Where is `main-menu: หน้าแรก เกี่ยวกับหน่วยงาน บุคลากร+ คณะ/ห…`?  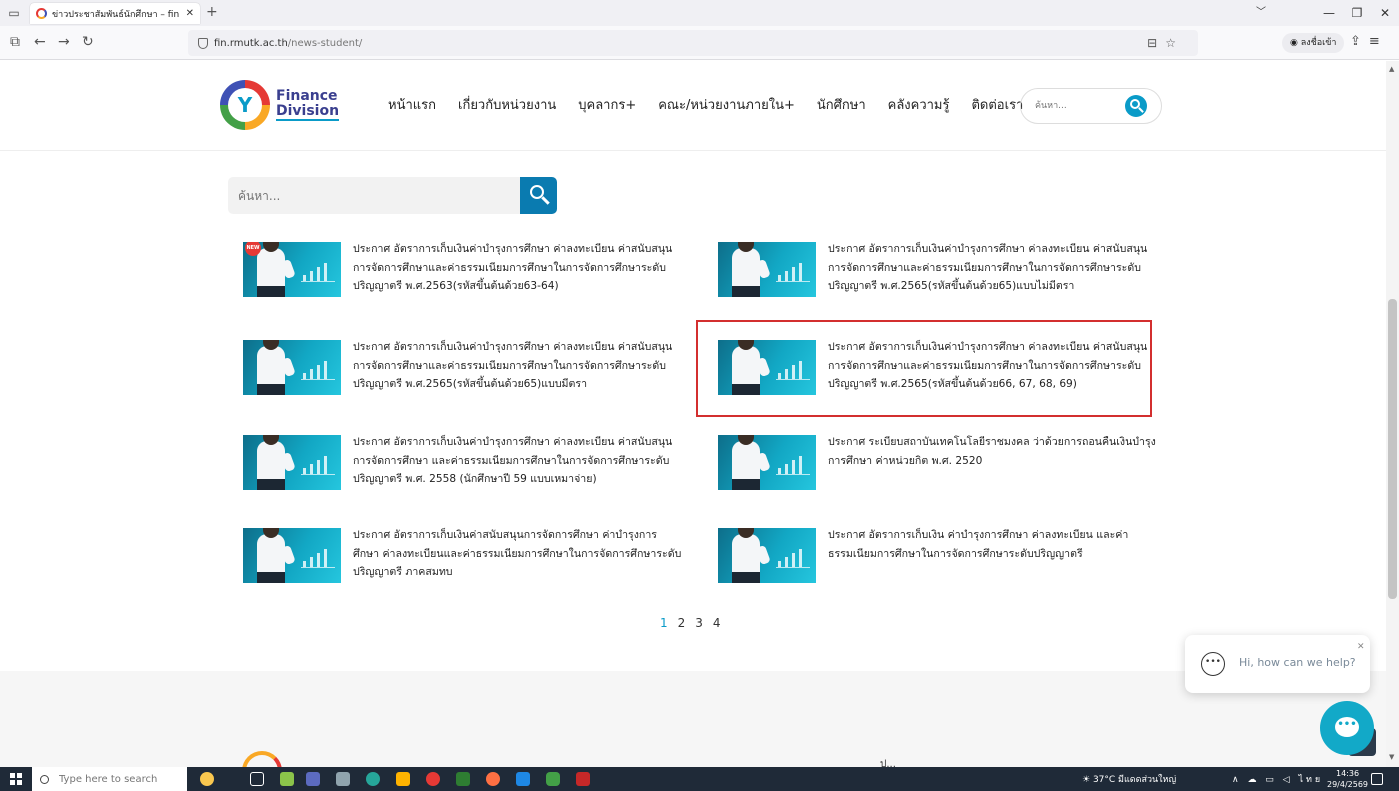
main-menu: หน้าแรก เกี่ยวกับหน่วยงาน บุคลากร+ คณะ/ห… is located at coordinates (716, 104).